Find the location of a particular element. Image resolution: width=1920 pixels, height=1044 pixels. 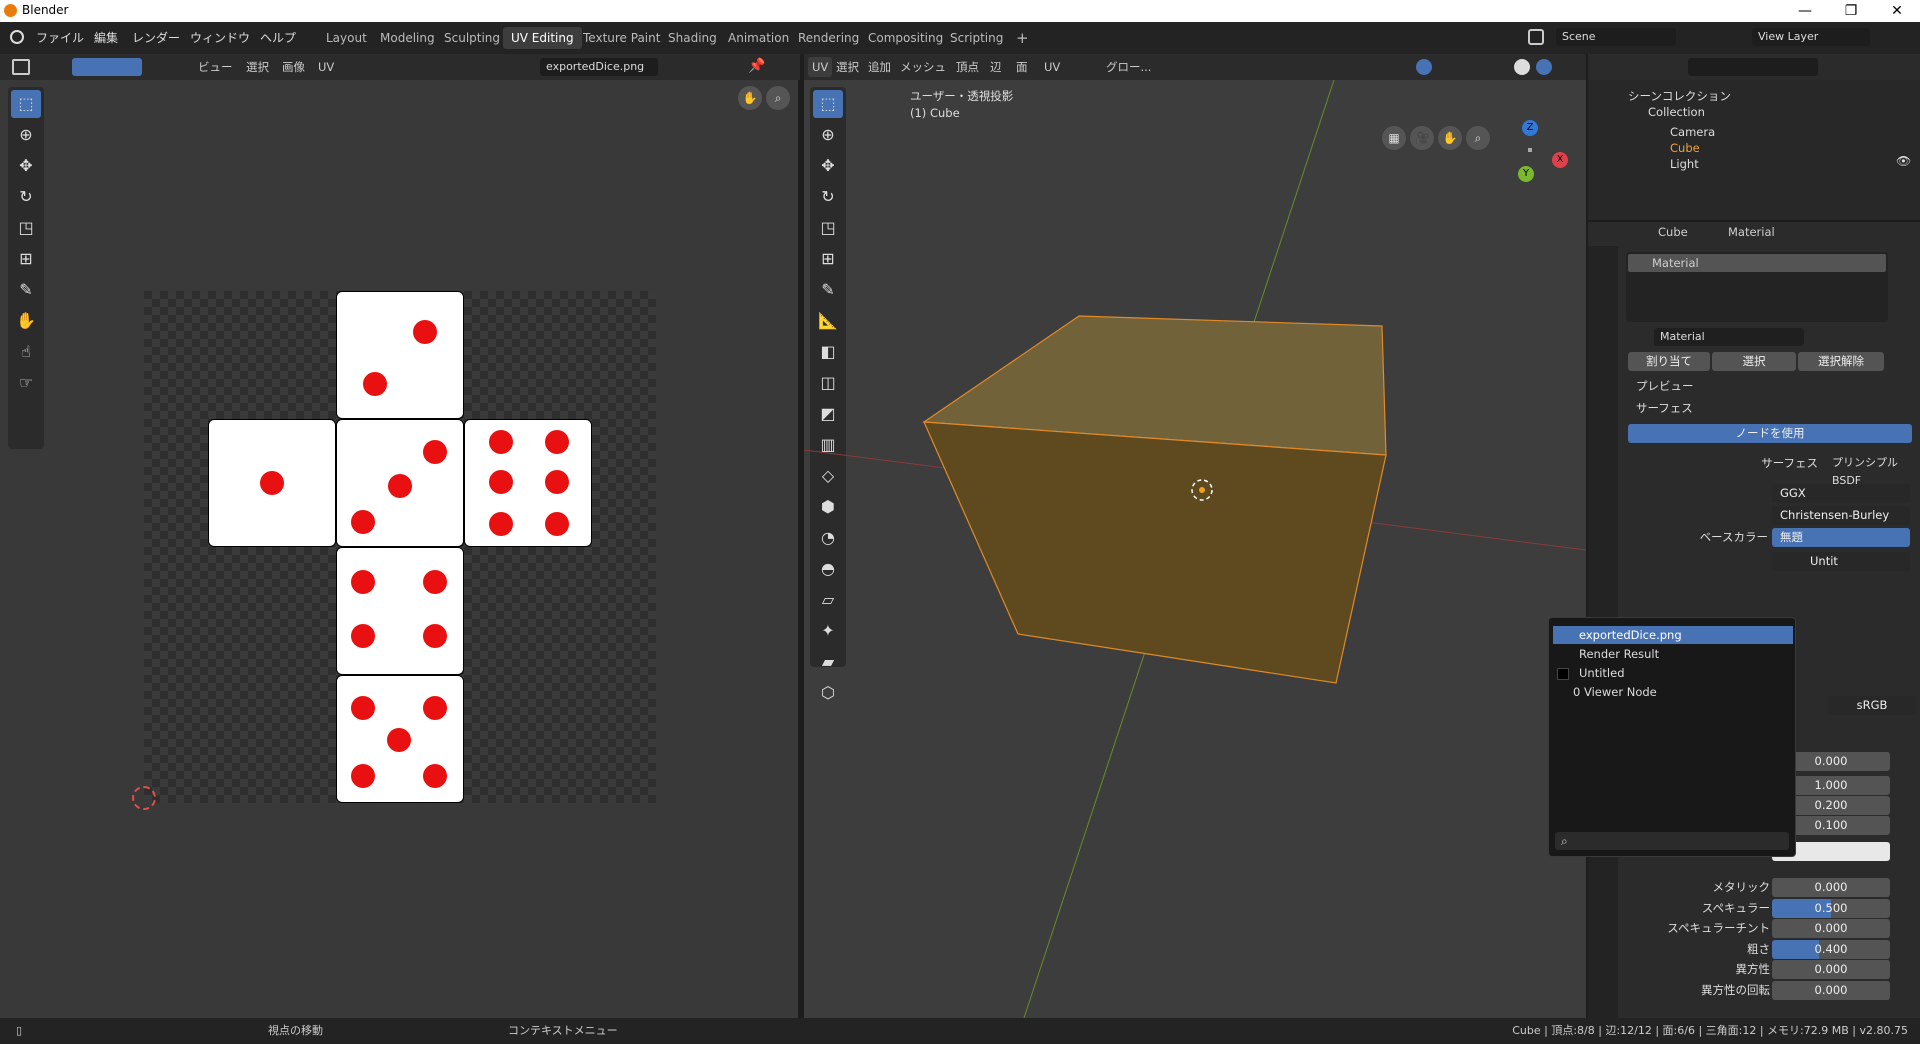

dice-face-six is located at coordinates (528, 483).